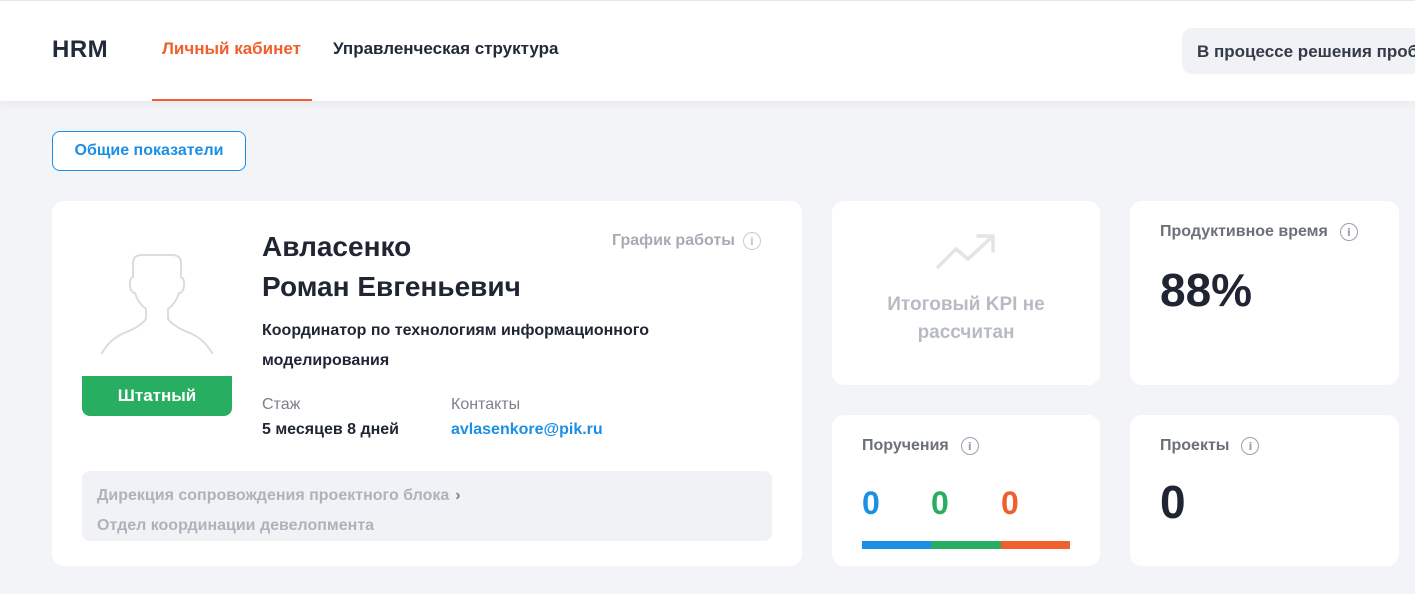  Describe the element at coordinates (331, 429) in the screenshot. I see `tenure-value: 5 месяцев 8 дней` at that location.